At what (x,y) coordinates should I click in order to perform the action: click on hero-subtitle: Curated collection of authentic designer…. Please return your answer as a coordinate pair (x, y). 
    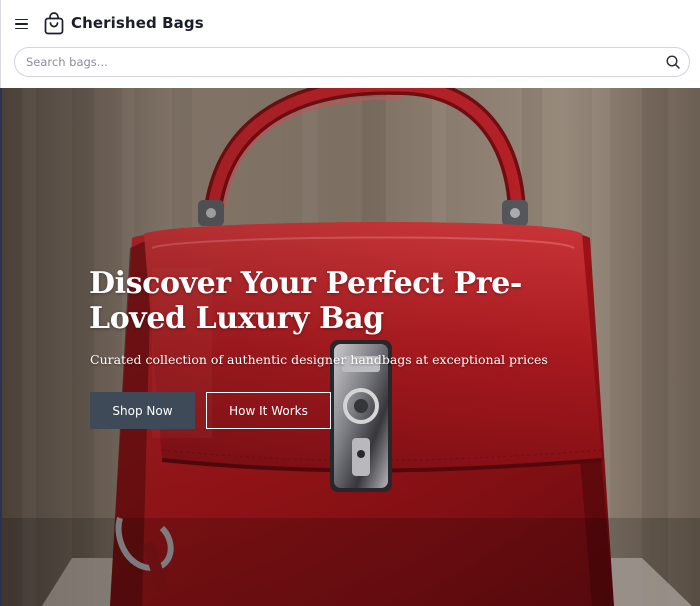
    Looking at the image, I should click on (319, 359).